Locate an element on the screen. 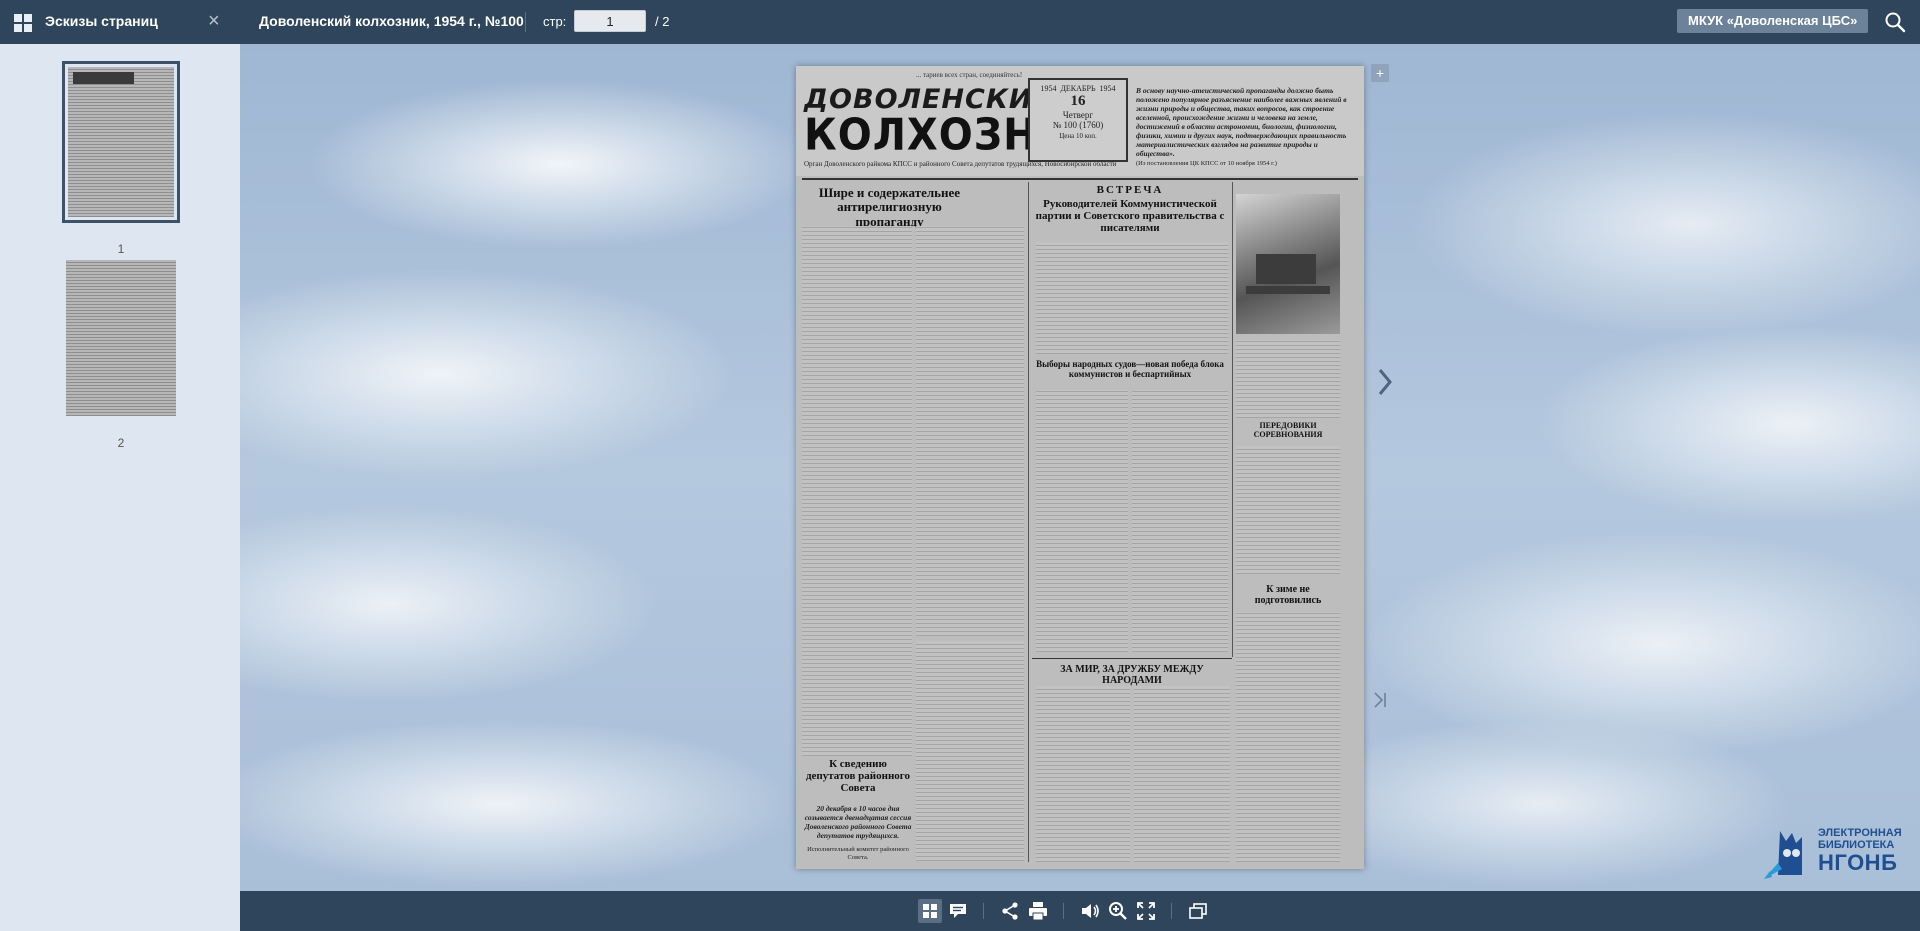 The height and width of the screenshot is (931, 1920). comments-icon is located at coordinates (958, 911).